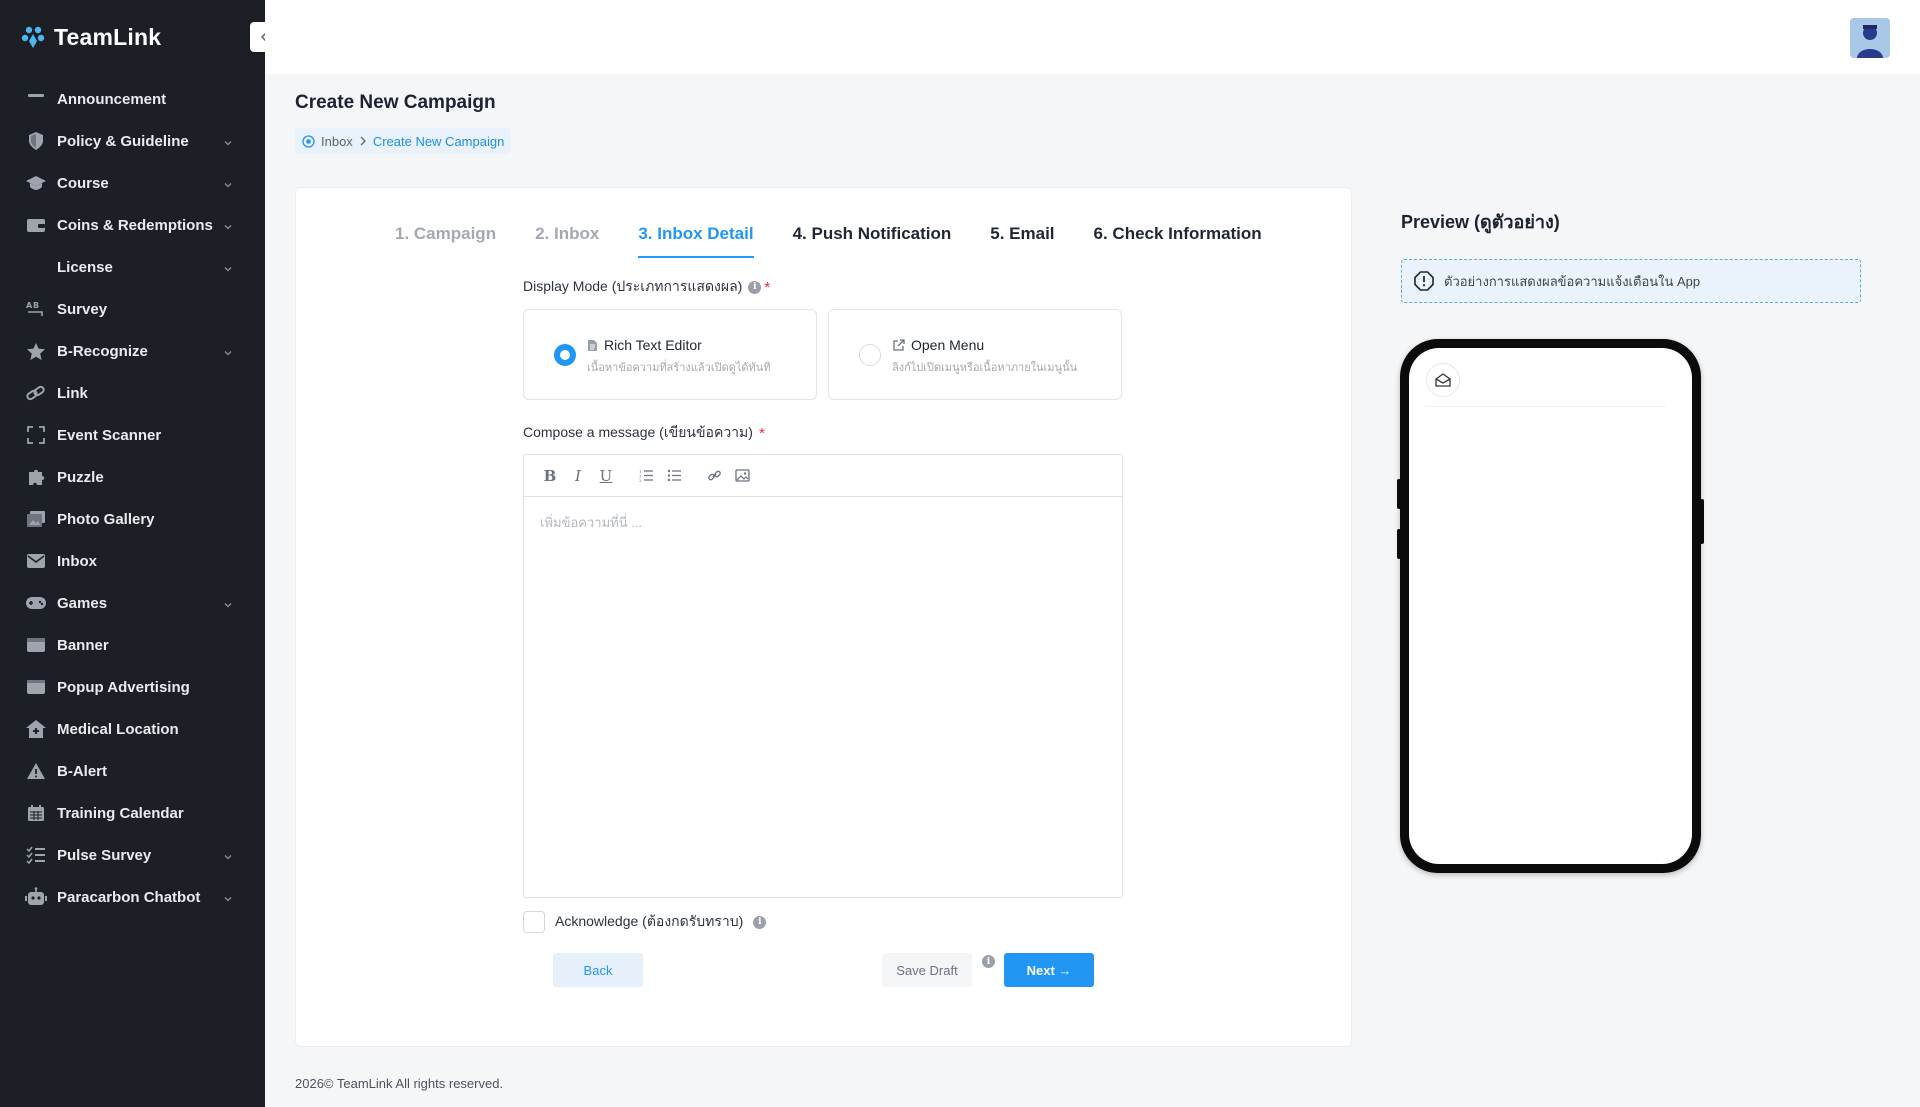 The image size is (1920, 1107). I want to click on tab-step-1: 1. Campaign, so click(445, 240).